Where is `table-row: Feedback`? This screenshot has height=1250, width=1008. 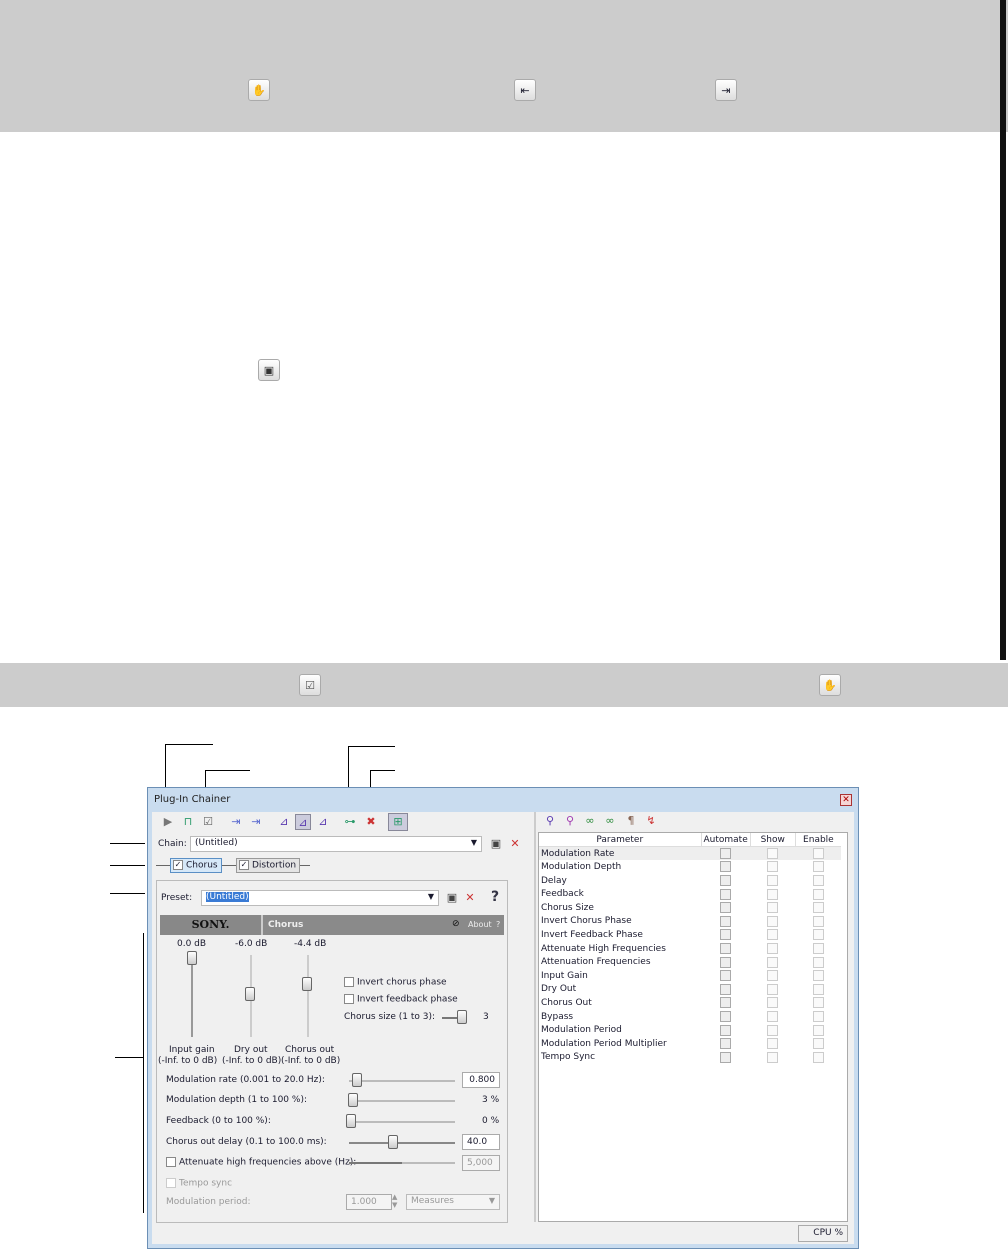 table-row: Feedback is located at coordinates (690, 894).